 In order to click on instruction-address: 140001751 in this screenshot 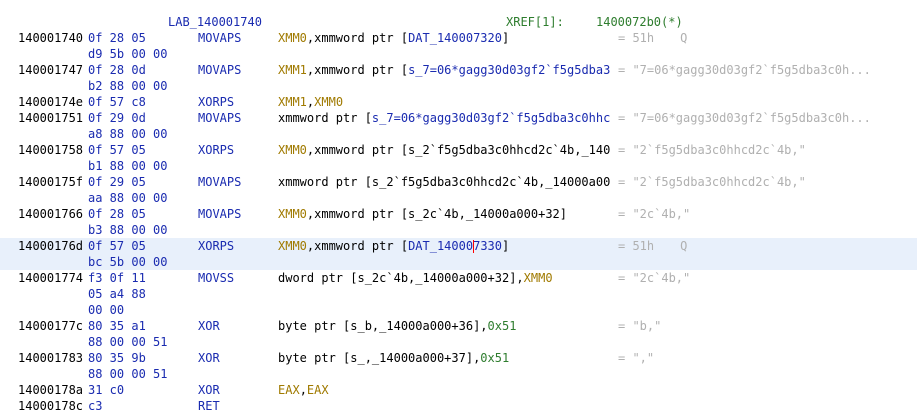, I will do `click(50, 118)`.